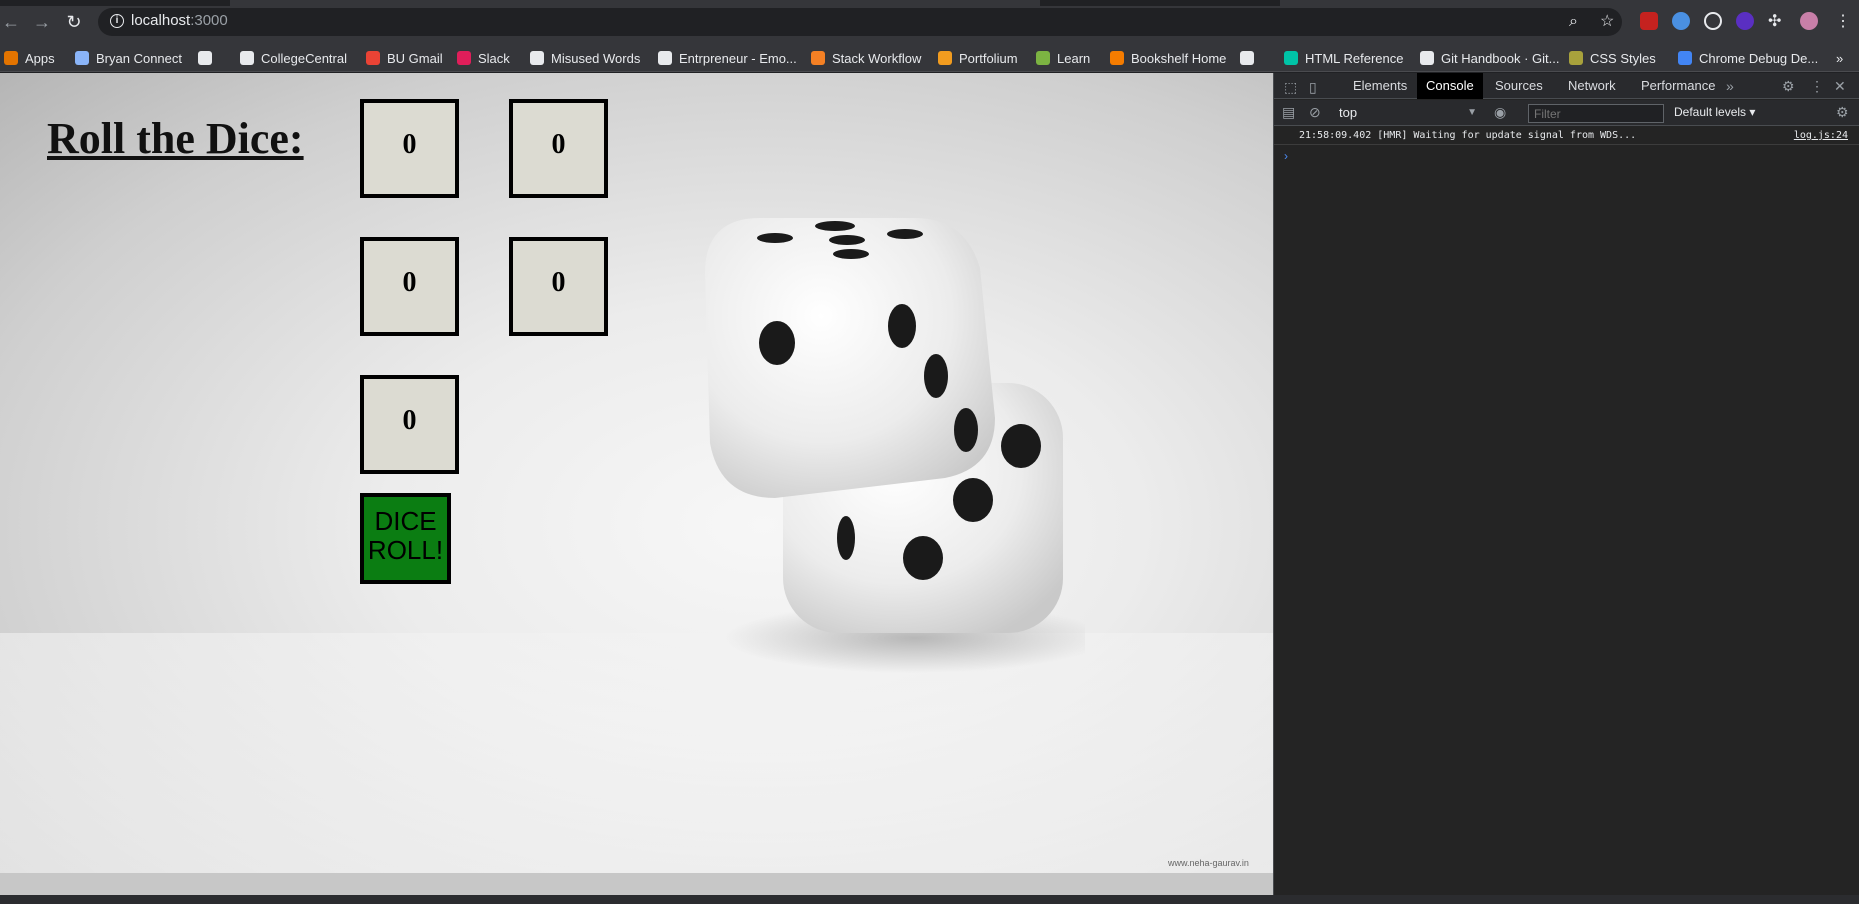 The height and width of the screenshot is (904, 1859). Describe the element at coordinates (1745, 21) in the screenshot. I see `extension-badge-icon` at that location.